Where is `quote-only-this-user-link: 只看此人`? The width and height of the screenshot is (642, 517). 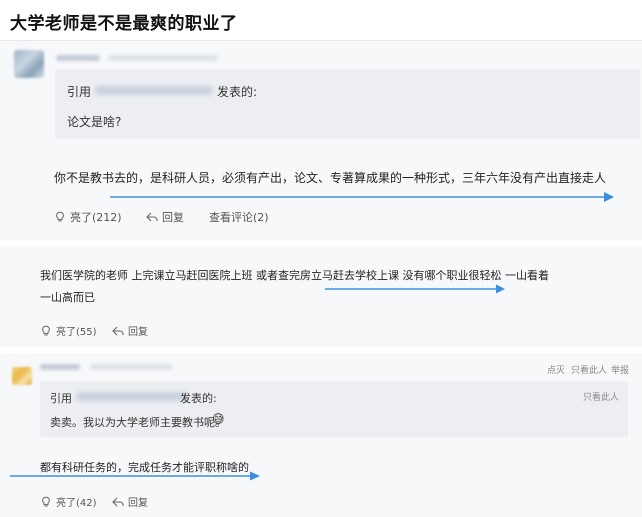 quote-only-this-user-link: 只看此人 is located at coordinates (601, 396).